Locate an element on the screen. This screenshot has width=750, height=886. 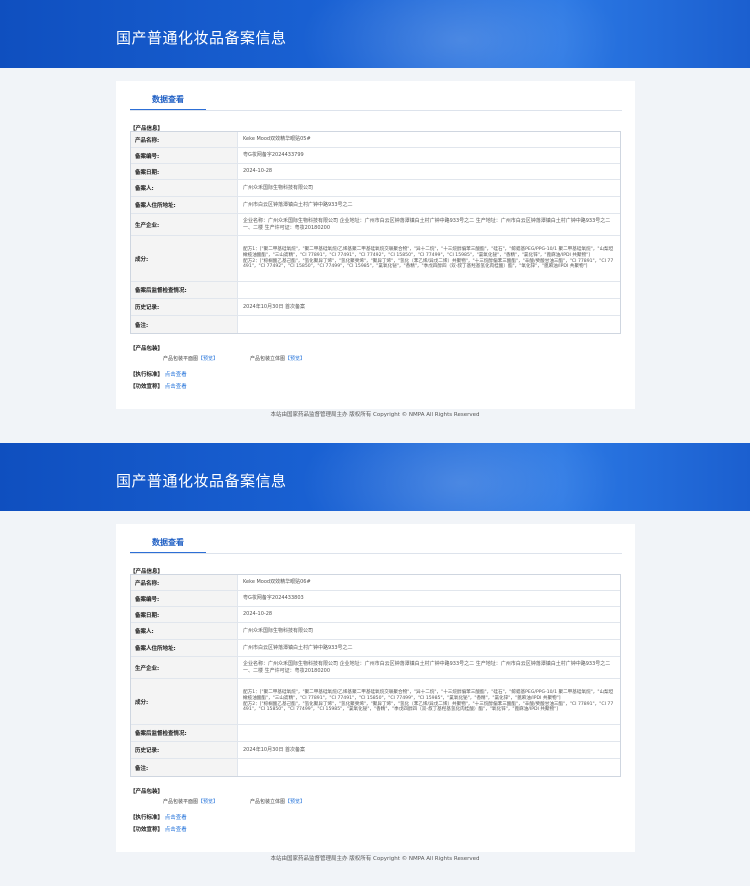
row-value: Keke Mood双效精华眼贴05# is located at coordinates (277, 139).